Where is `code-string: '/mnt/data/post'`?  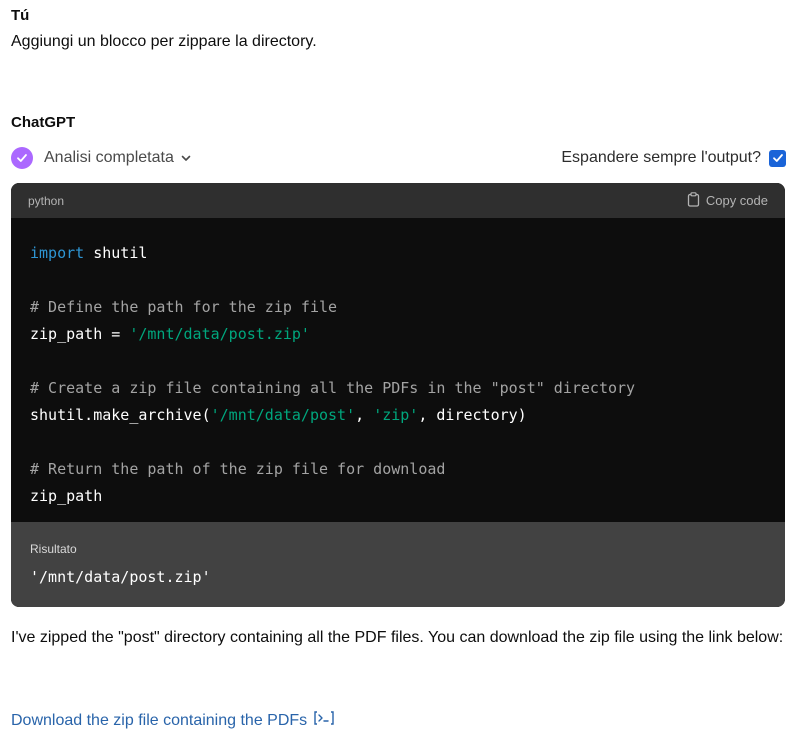 code-string: '/mnt/data/post' is located at coordinates (283, 415).